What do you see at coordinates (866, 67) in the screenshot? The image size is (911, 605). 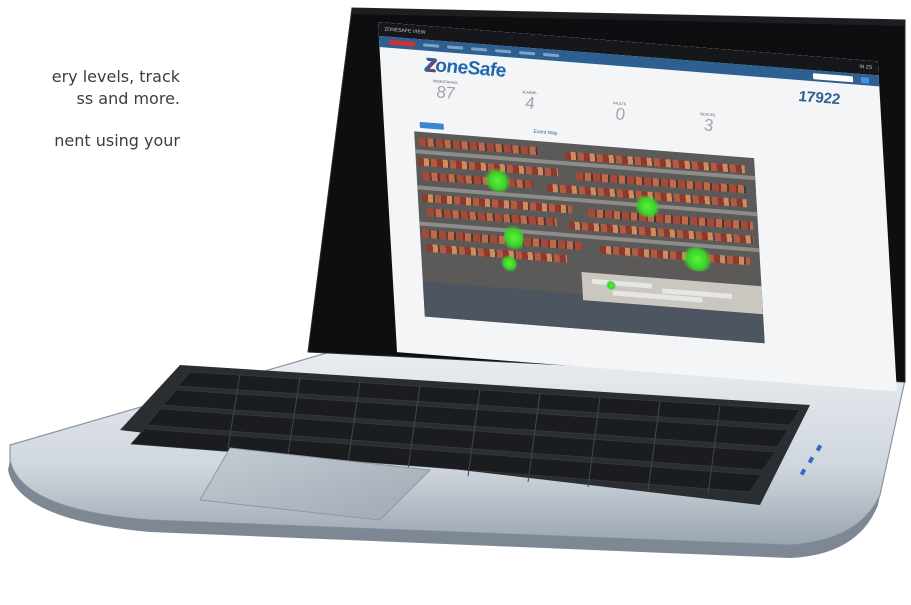 I see `window-status: IN ZS` at bounding box center [866, 67].